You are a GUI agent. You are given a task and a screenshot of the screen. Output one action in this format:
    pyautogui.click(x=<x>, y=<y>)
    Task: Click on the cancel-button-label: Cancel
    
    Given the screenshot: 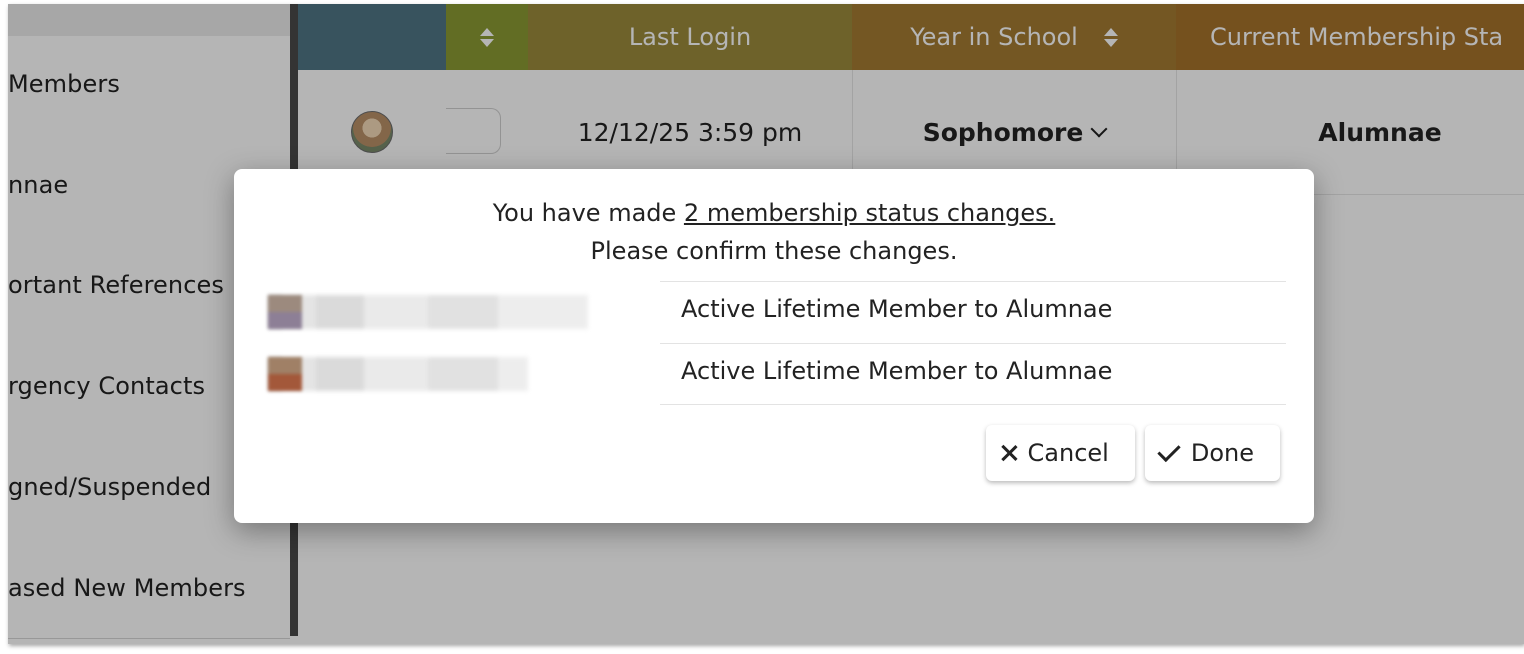 What is the action you would take?
    pyautogui.click(x=1068, y=453)
    